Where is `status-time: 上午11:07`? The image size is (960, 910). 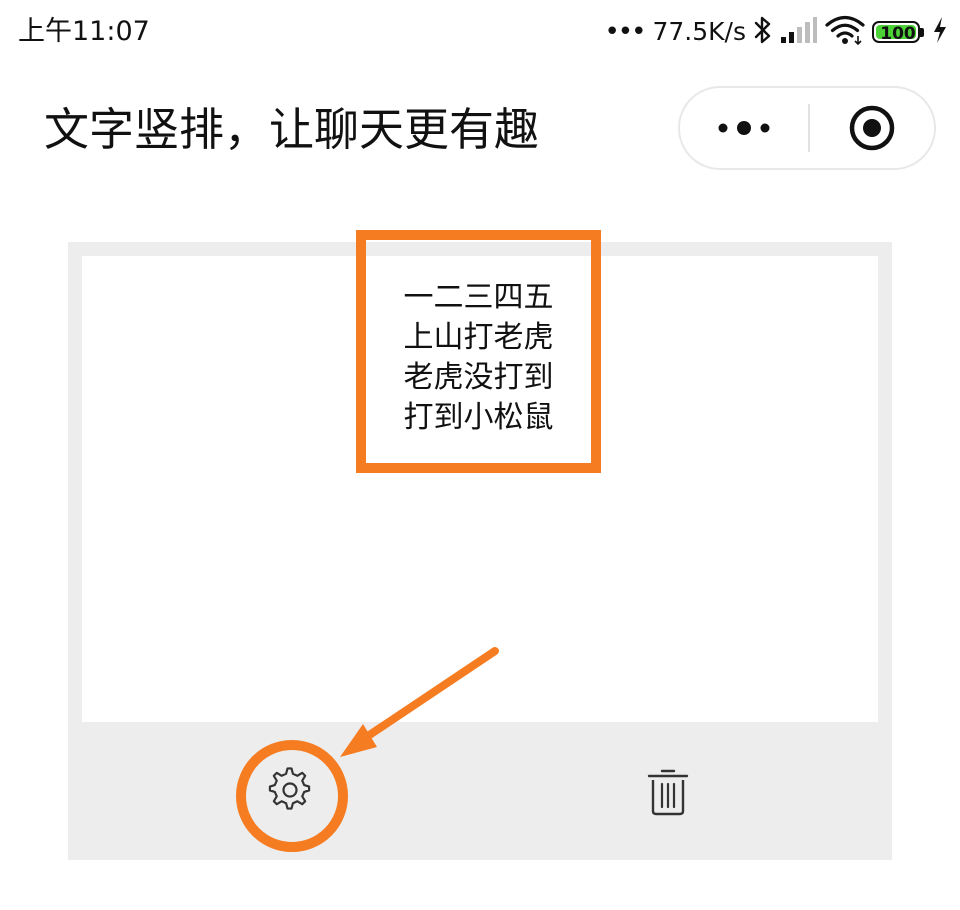
status-time: 上午11:07 is located at coordinates (84, 31).